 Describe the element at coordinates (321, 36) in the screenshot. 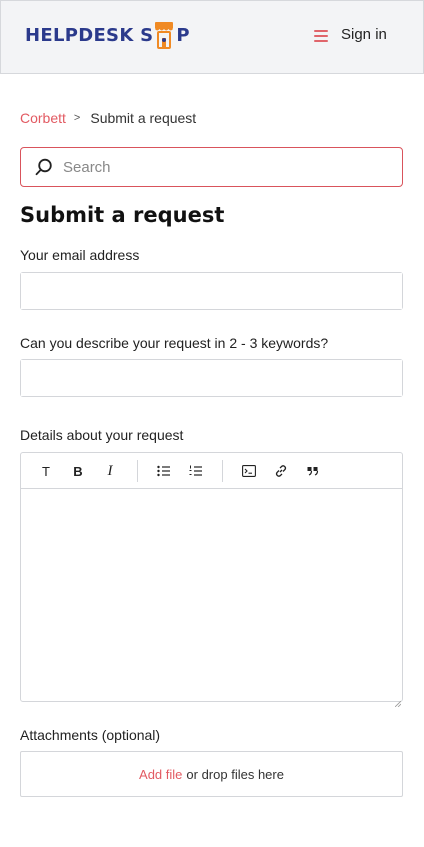

I see `hamburger-menu-icon` at that location.